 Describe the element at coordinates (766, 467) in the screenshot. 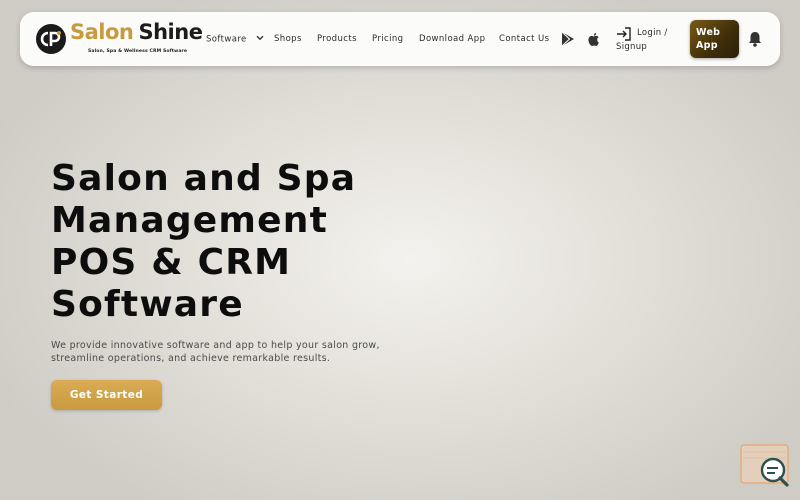

I see `chat-search-icon` at that location.